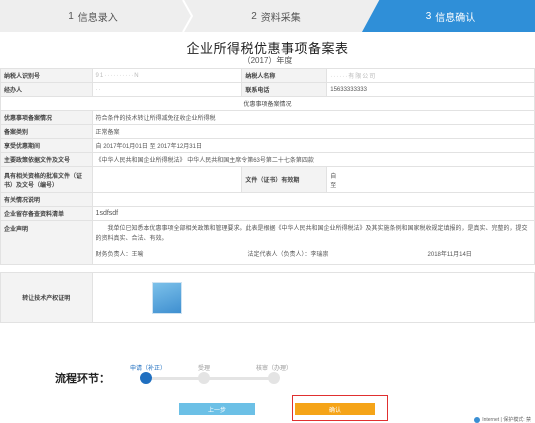 Image resolution: width=535 pixels, height=423 pixels. I want to click on step-1: 1 信息录入, so click(93, 16).